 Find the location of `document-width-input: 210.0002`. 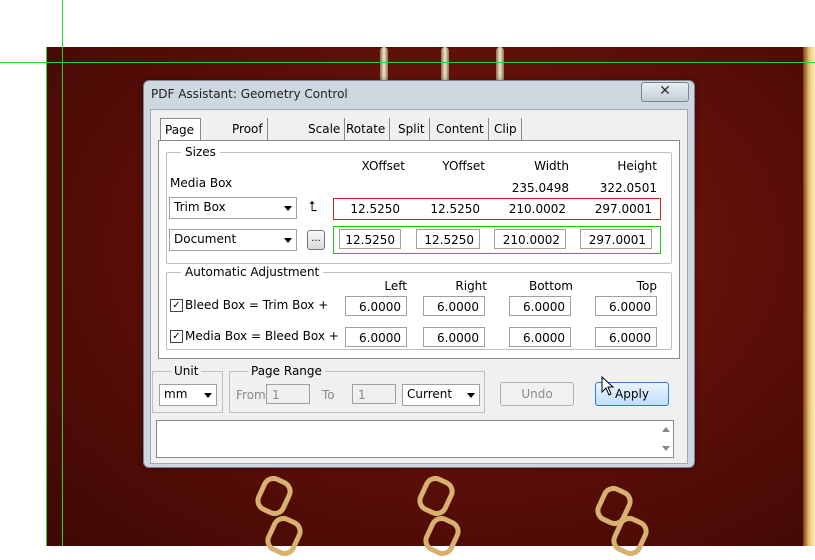

document-width-input: 210.0002 is located at coordinates (530, 239).